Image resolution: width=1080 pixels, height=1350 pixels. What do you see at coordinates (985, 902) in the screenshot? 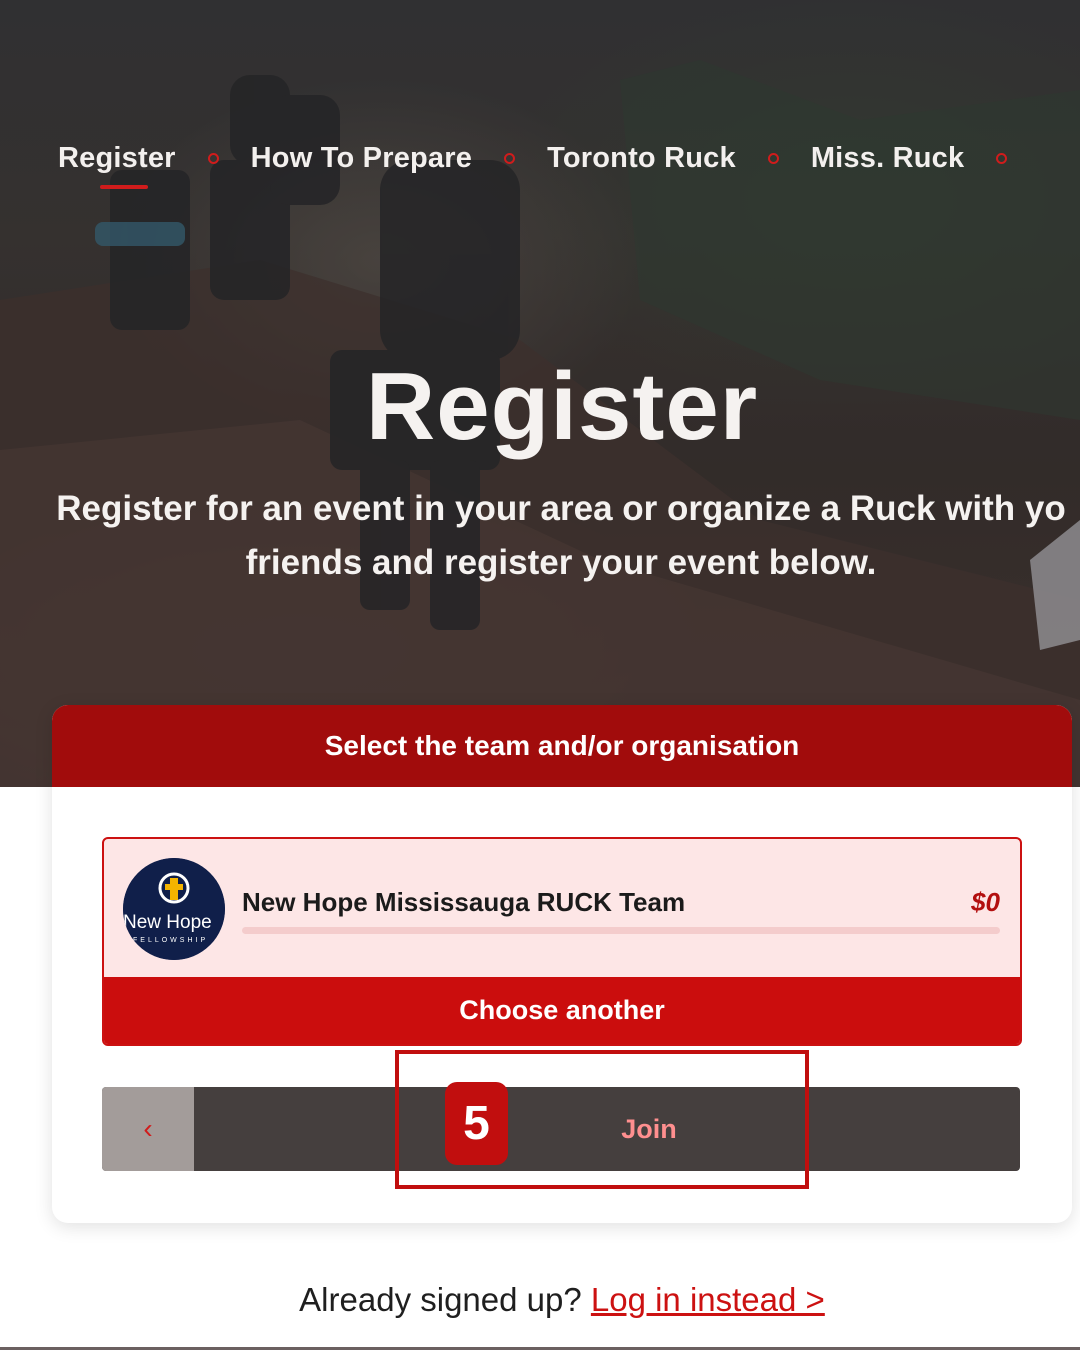
I see `team-price: $0` at bounding box center [985, 902].